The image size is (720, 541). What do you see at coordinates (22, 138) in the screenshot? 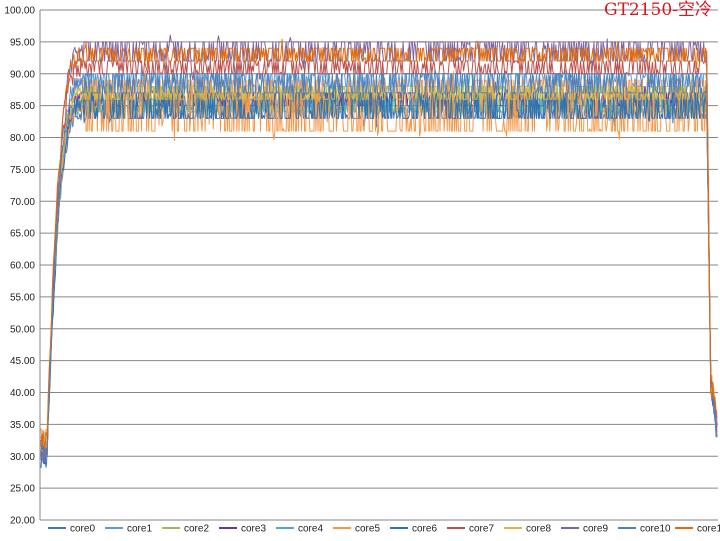
I see `y-tick-label: 80.00` at bounding box center [22, 138].